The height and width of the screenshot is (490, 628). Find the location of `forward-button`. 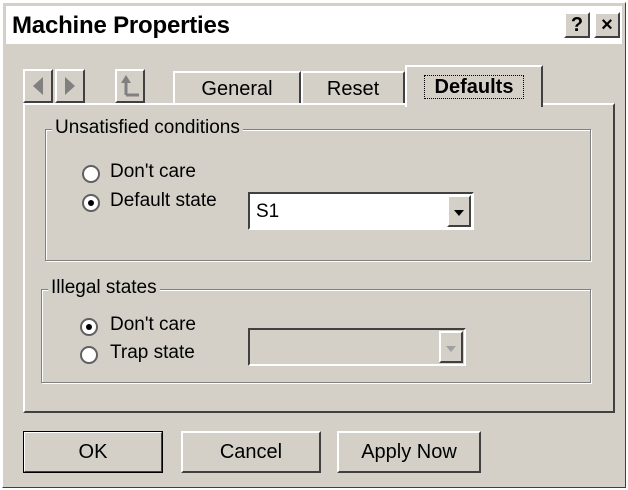

forward-button is located at coordinates (70, 86).